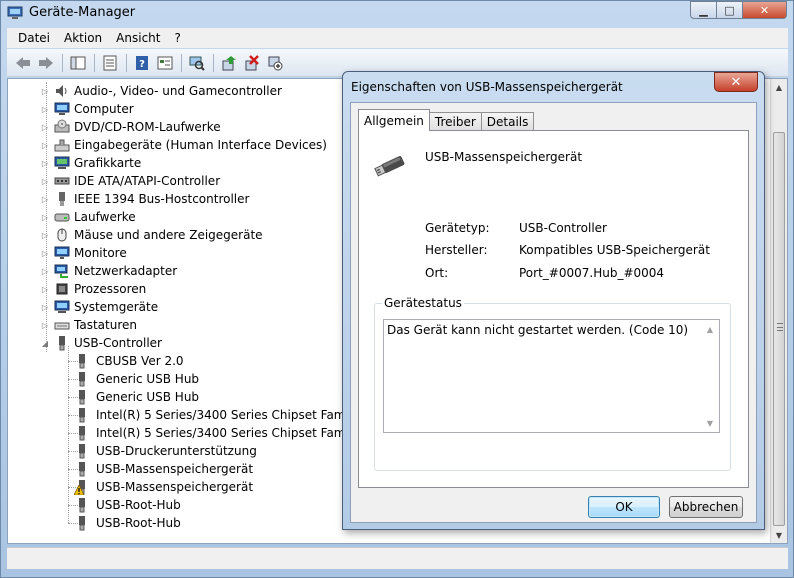 The image size is (794, 578). I want to click on collapse-icon: ◢, so click(45, 343).